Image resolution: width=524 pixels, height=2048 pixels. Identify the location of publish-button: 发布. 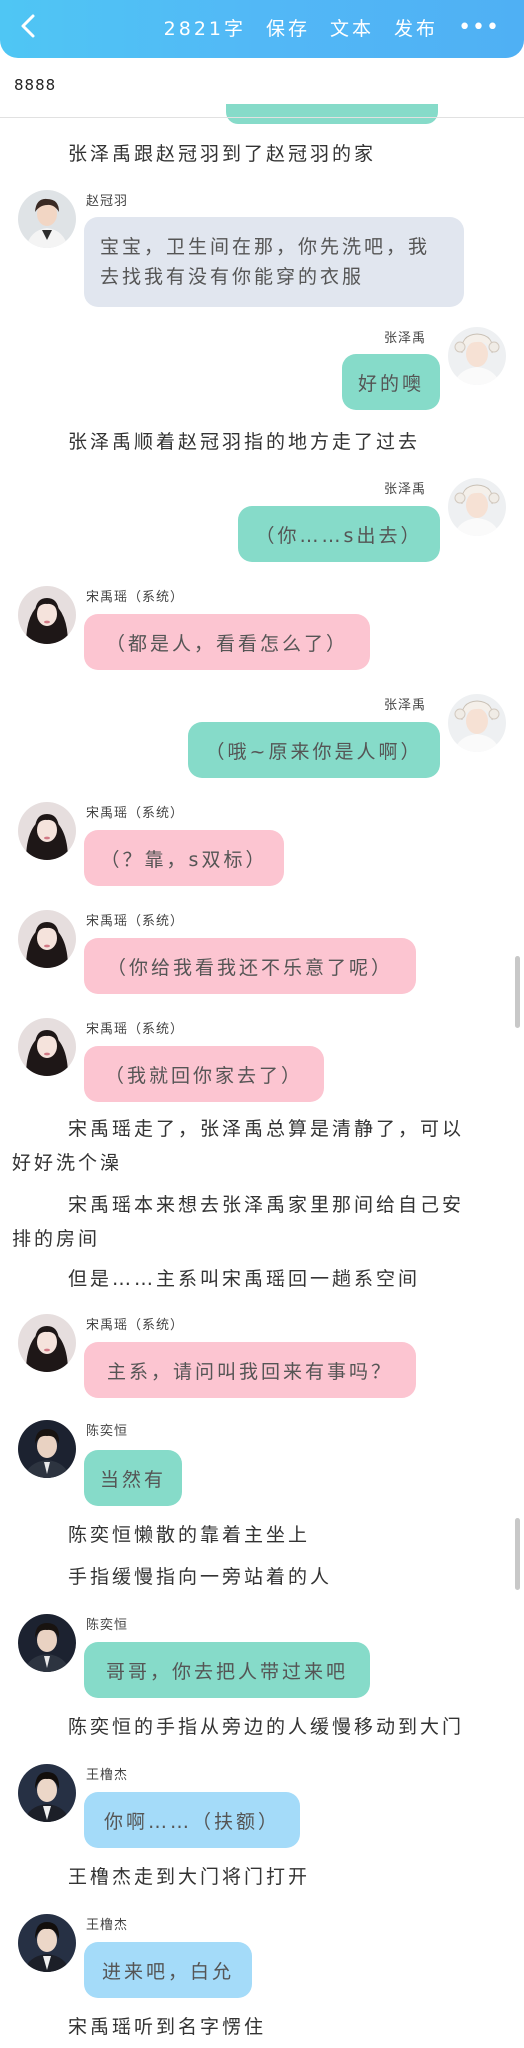
(416, 27).